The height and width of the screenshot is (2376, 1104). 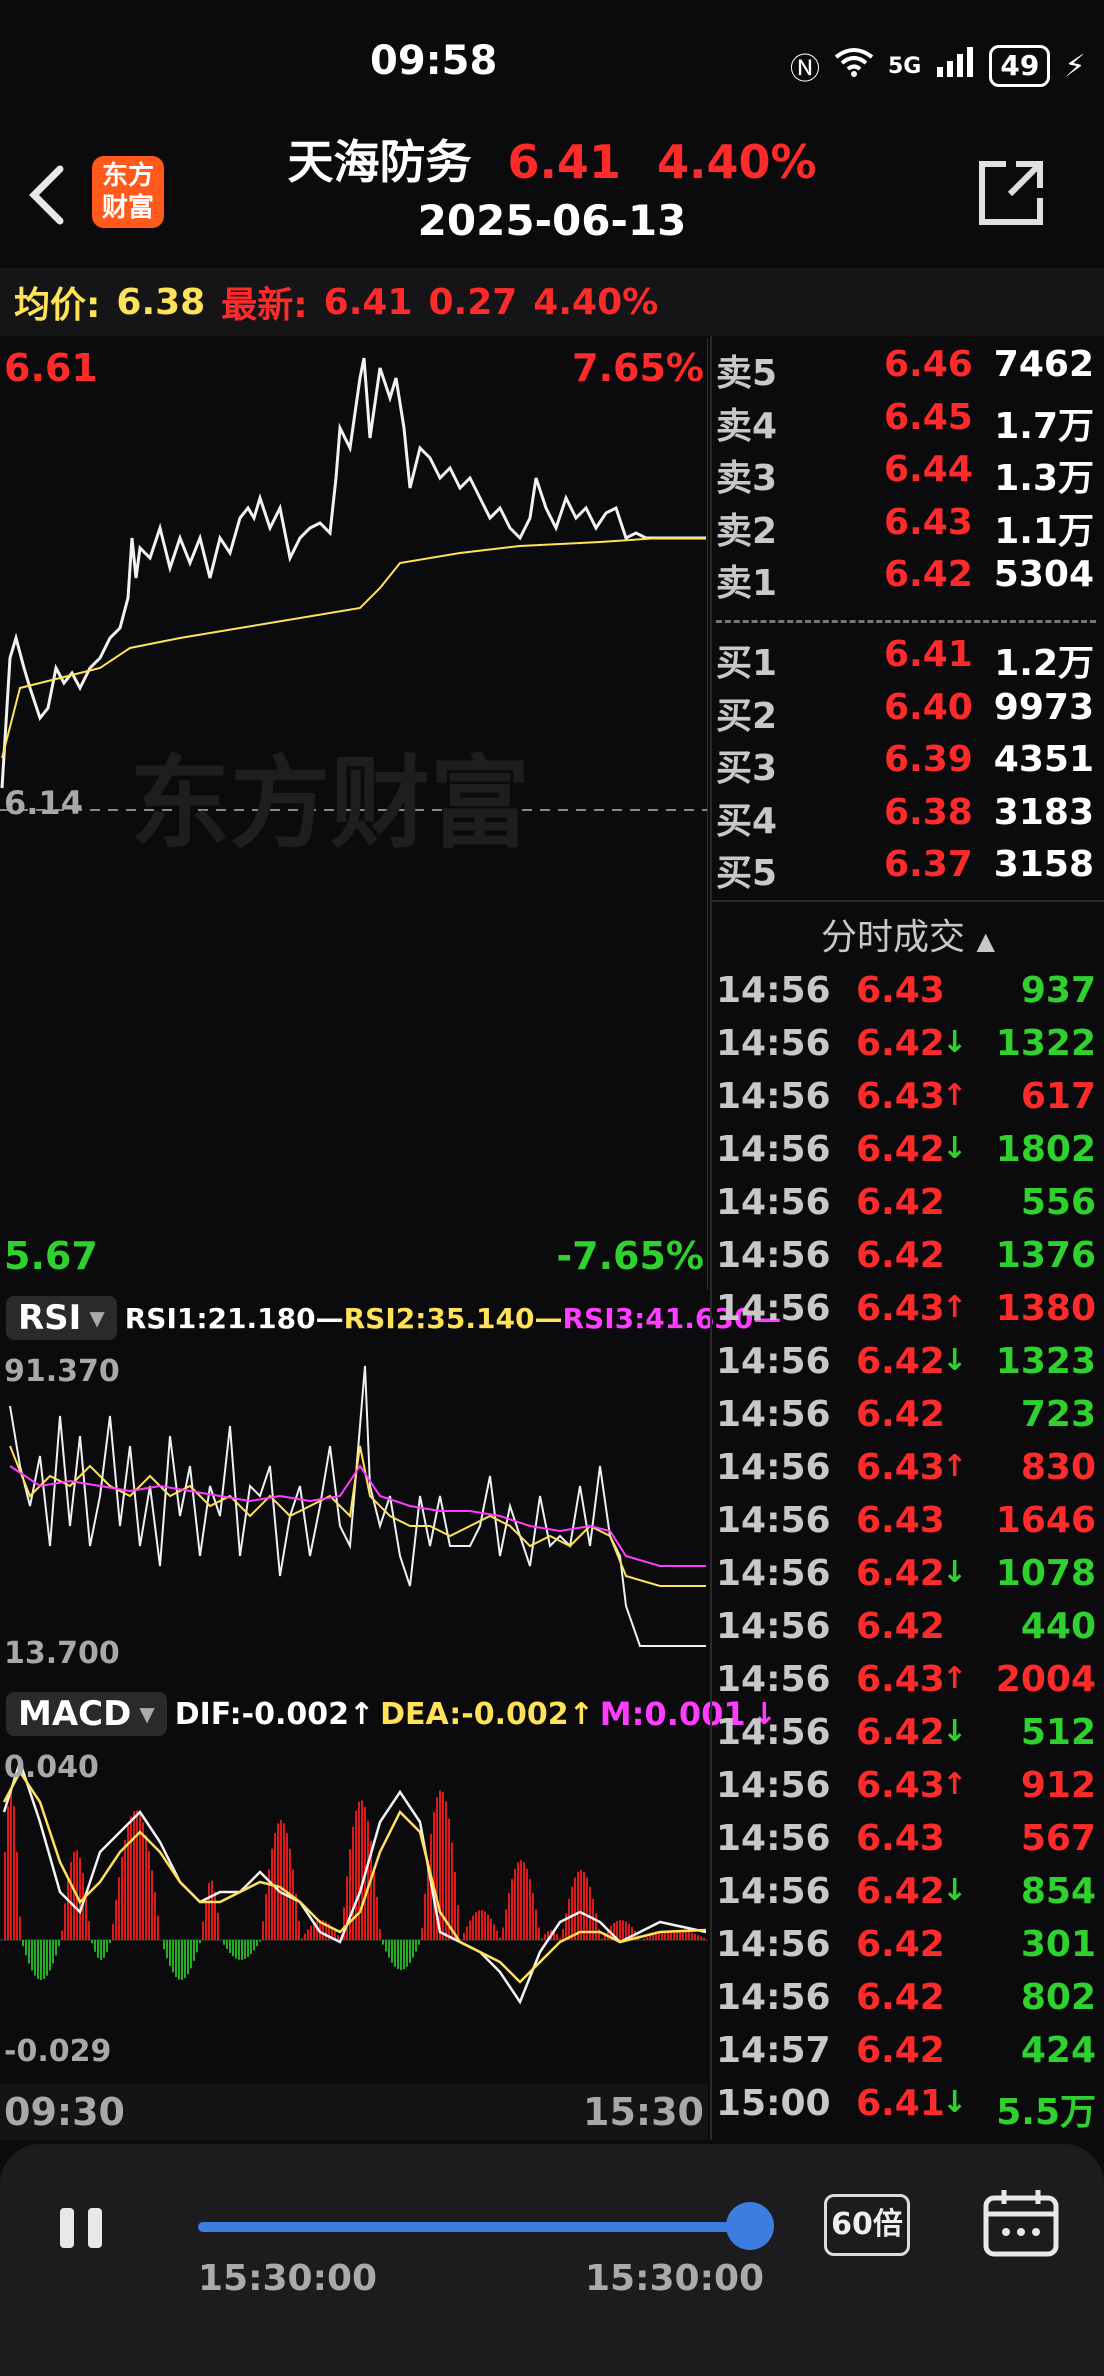 What do you see at coordinates (379, 162) in the screenshot?
I see `stock-name: 天海防务` at bounding box center [379, 162].